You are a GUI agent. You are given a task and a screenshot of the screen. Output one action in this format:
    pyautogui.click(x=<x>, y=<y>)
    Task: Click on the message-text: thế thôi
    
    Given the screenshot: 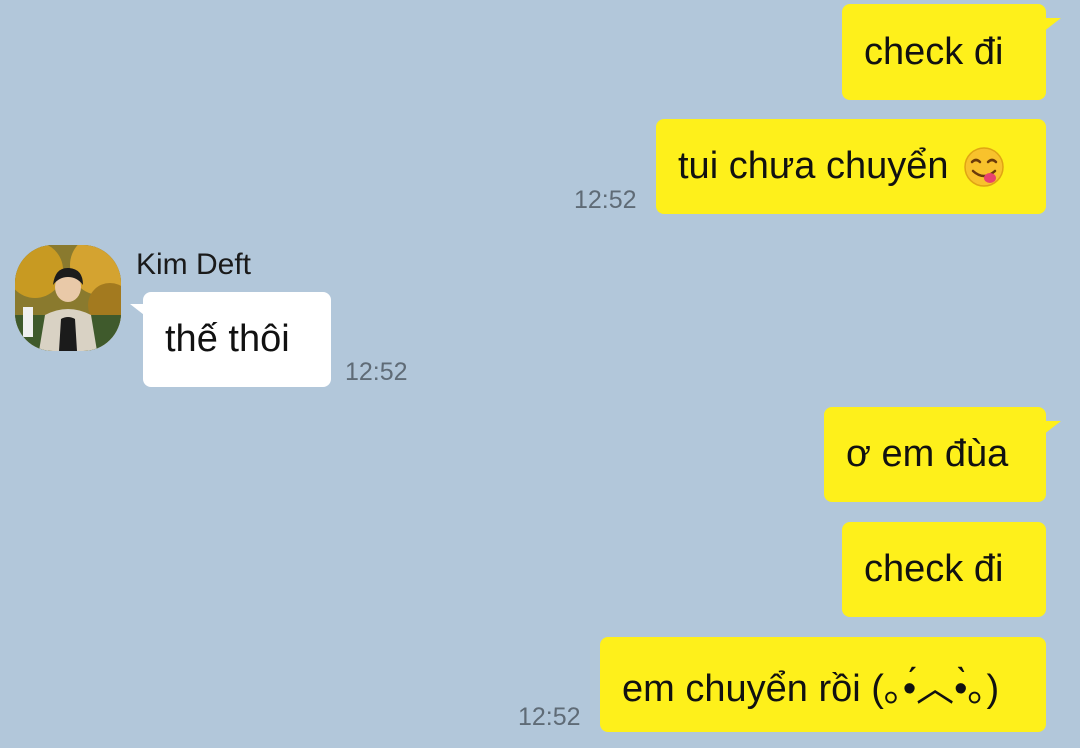 What is the action you would take?
    pyautogui.click(x=227, y=339)
    